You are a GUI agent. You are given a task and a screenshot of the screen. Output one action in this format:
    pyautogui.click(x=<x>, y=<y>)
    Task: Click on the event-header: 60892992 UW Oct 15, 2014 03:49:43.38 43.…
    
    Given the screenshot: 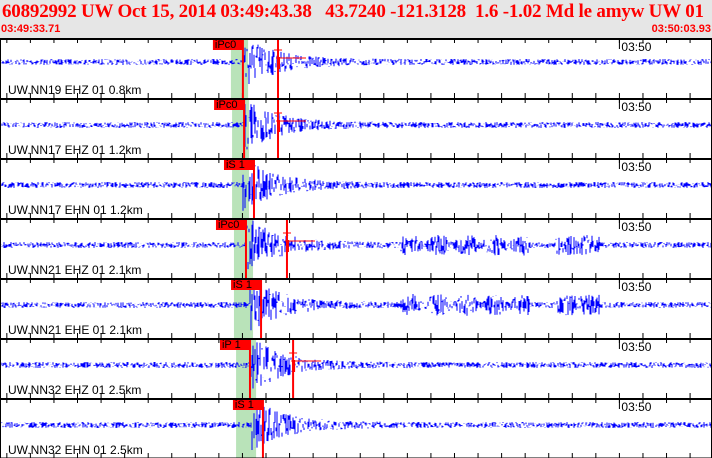 What is the action you would take?
    pyautogui.click(x=356, y=19)
    